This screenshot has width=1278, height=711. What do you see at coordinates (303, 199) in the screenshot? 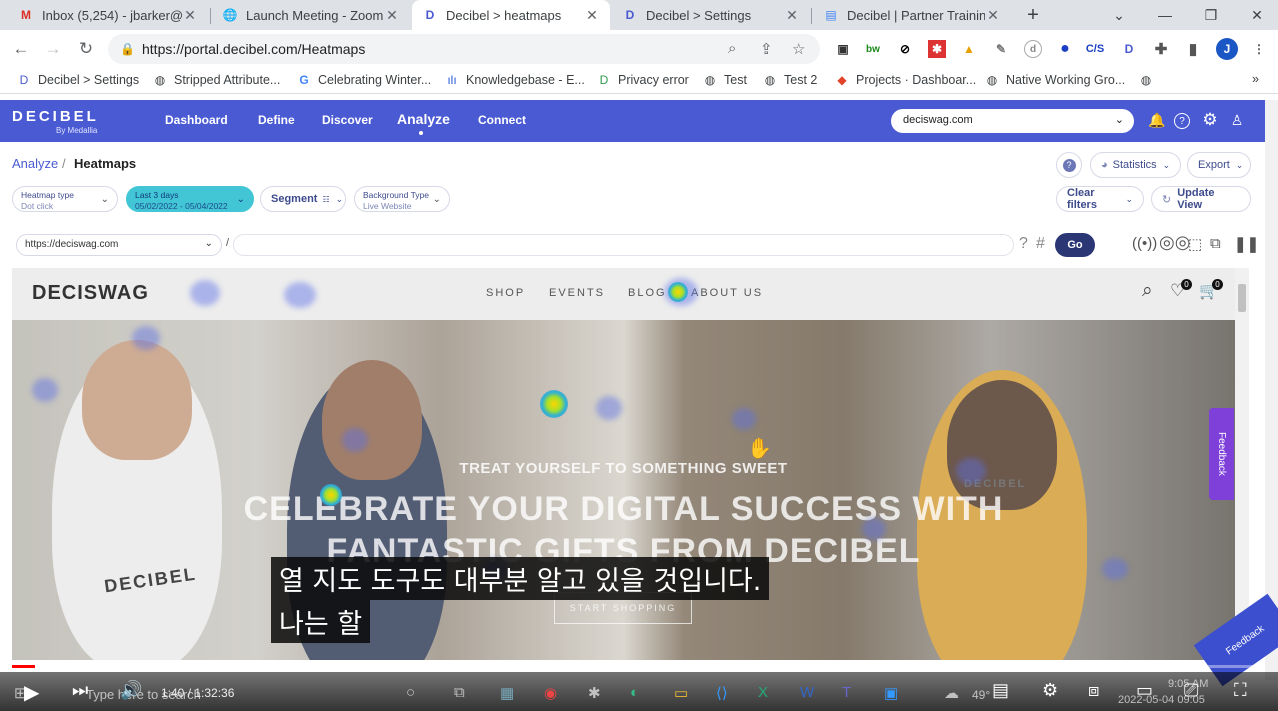
I see `segment-dropdown: Segment ☷ ⌄` at bounding box center [303, 199].